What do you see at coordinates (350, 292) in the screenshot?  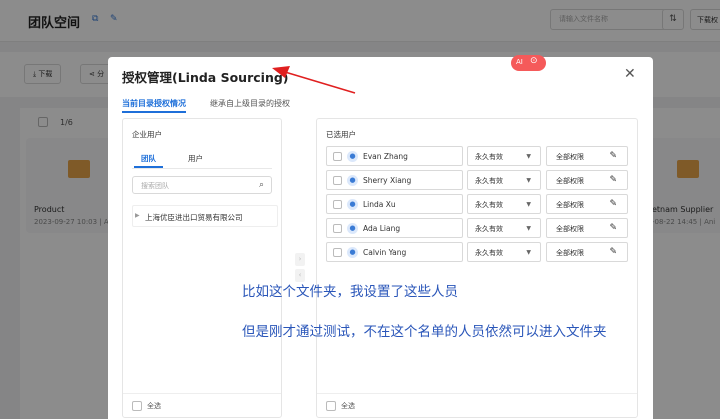 I see `annotation-text: 比如这个文件夹，我设置了这些人员` at bounding box center [350, 292].